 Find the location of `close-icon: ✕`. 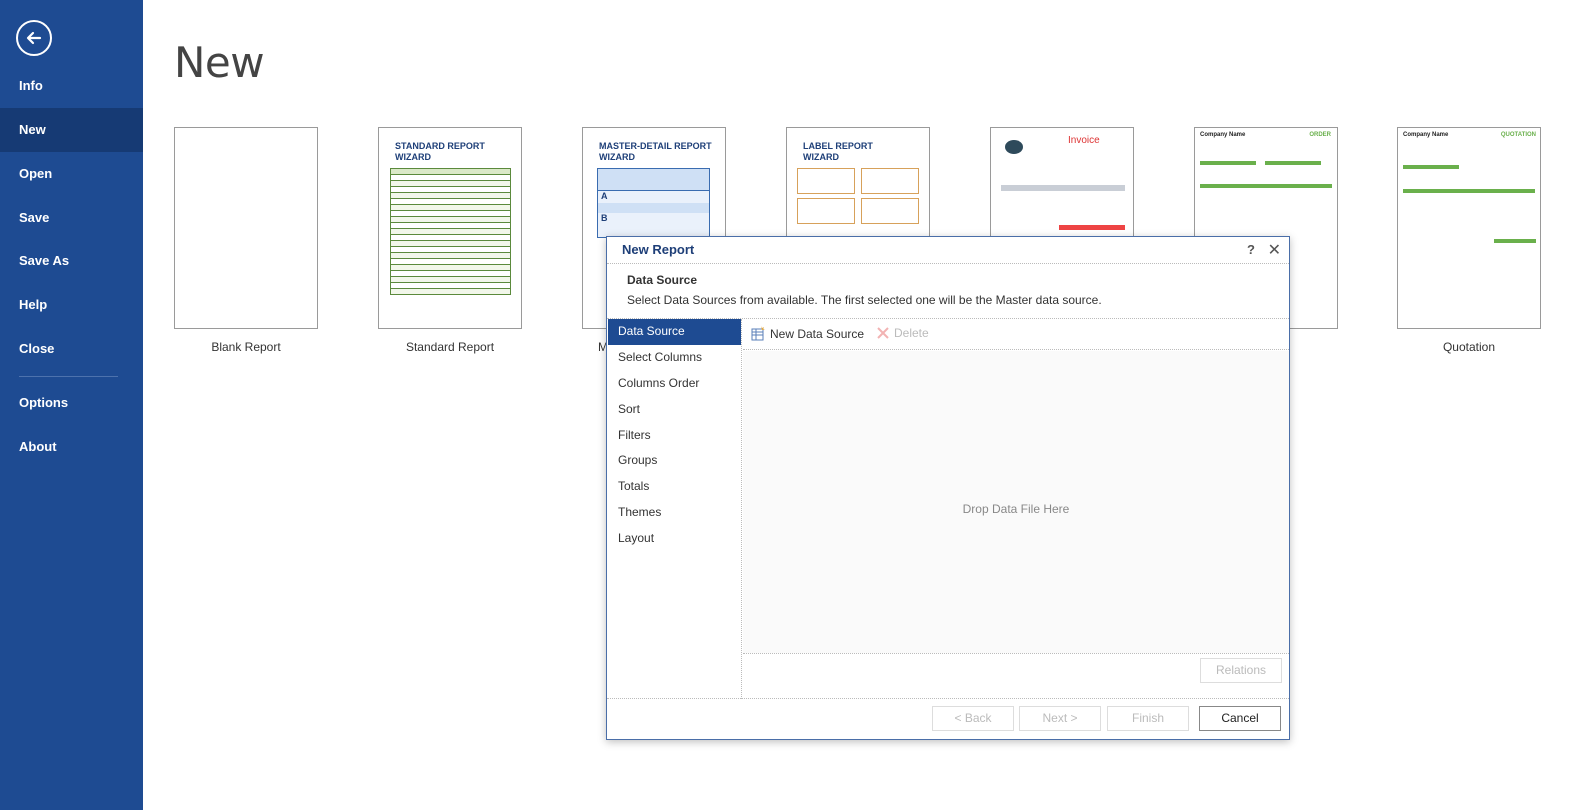

close-icon: ✕ is located at coordinates (1274, 250).